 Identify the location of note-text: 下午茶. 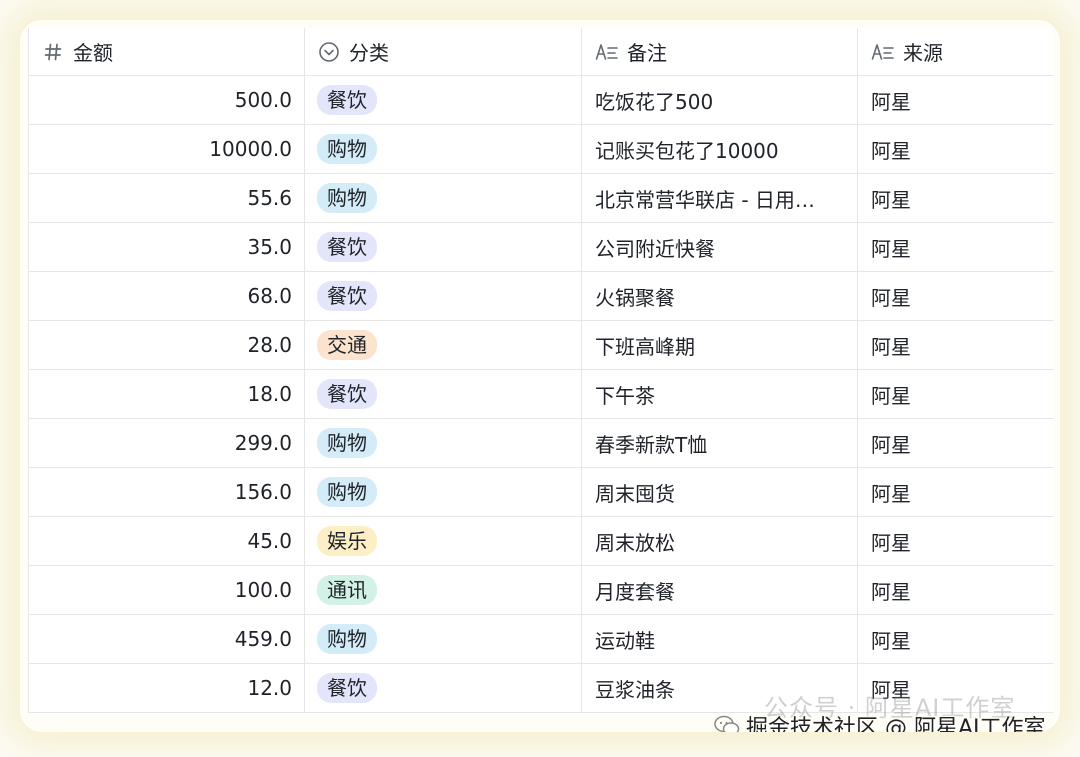
(625, 395).